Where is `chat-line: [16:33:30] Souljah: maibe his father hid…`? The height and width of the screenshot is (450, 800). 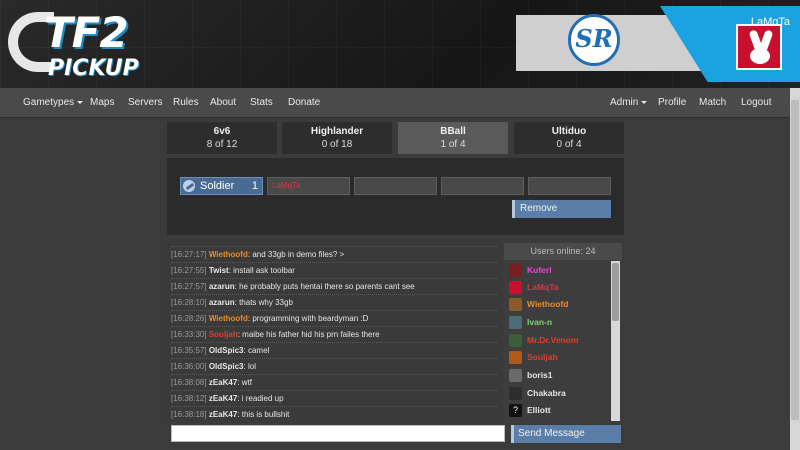 chat-line: [16:33:30] Souljah: maibe his father hid… is located at coordinates (334, 334).